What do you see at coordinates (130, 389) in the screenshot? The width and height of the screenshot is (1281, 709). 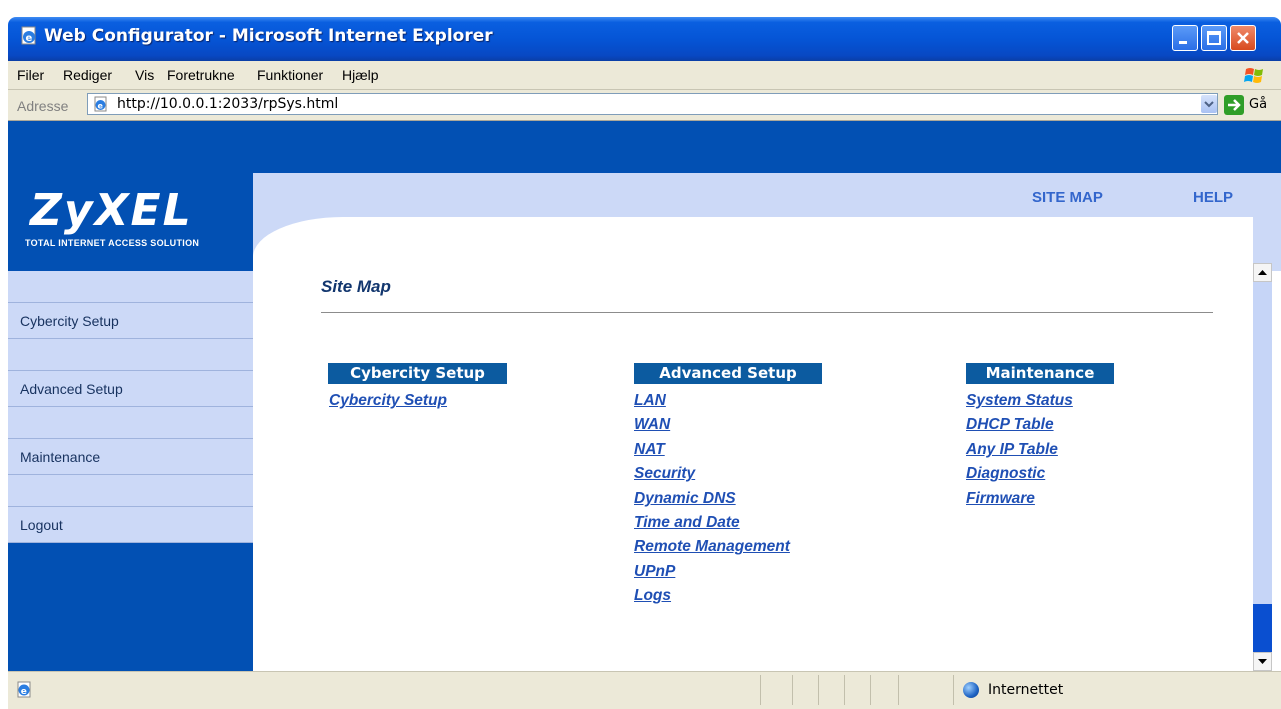 I see `sidebar-item-advanced-setup: Advanced Setup` at bounding box center [130, 389].